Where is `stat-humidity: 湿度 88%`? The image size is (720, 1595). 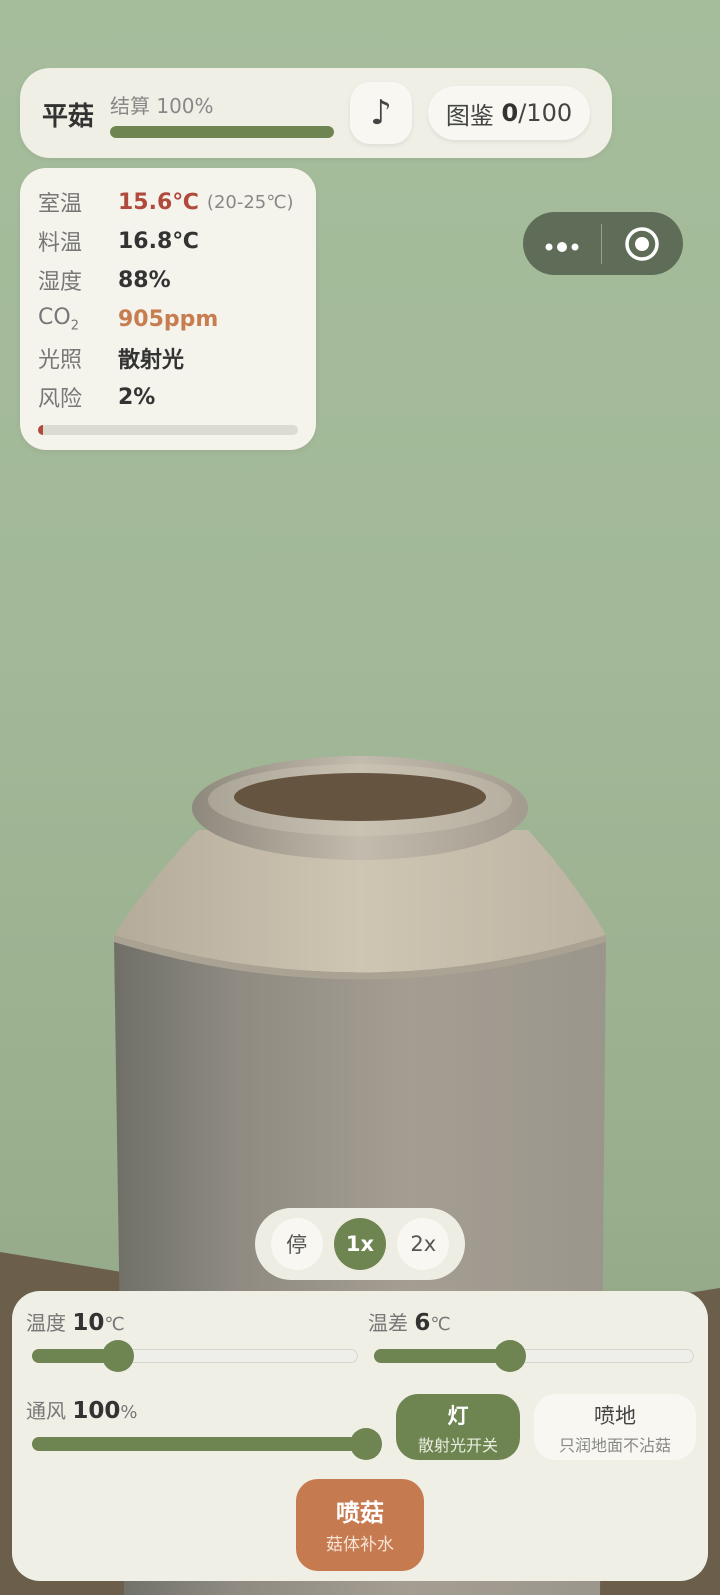
stat-humidity: 湿度 88% is located at coordinates (104, 280).